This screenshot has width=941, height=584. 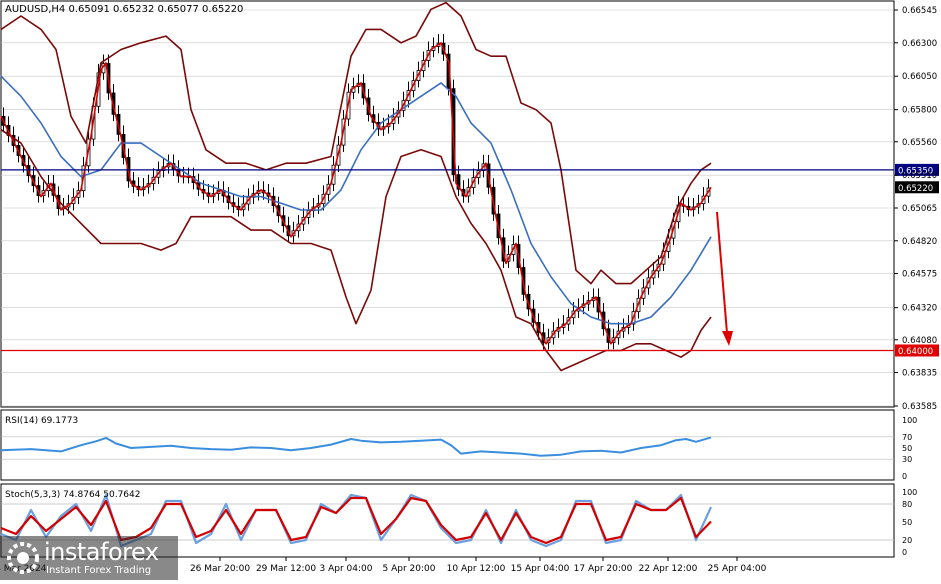 I want to click on watermark: instaforex Instant Forex Trading, so click(x=89, y=558).